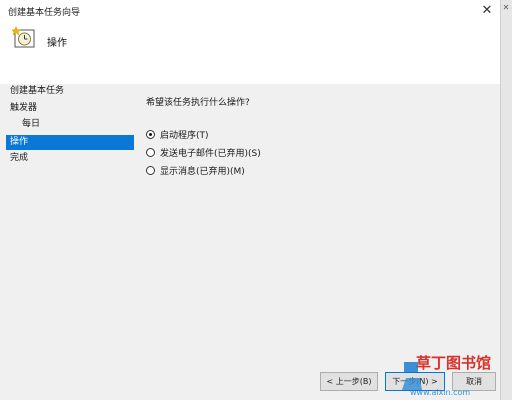 This screenshot has height=400, width=512. Describe the element at coordinates (349, 381) in the screenshot. I see `back-button: < 上一步(B)` at that location.